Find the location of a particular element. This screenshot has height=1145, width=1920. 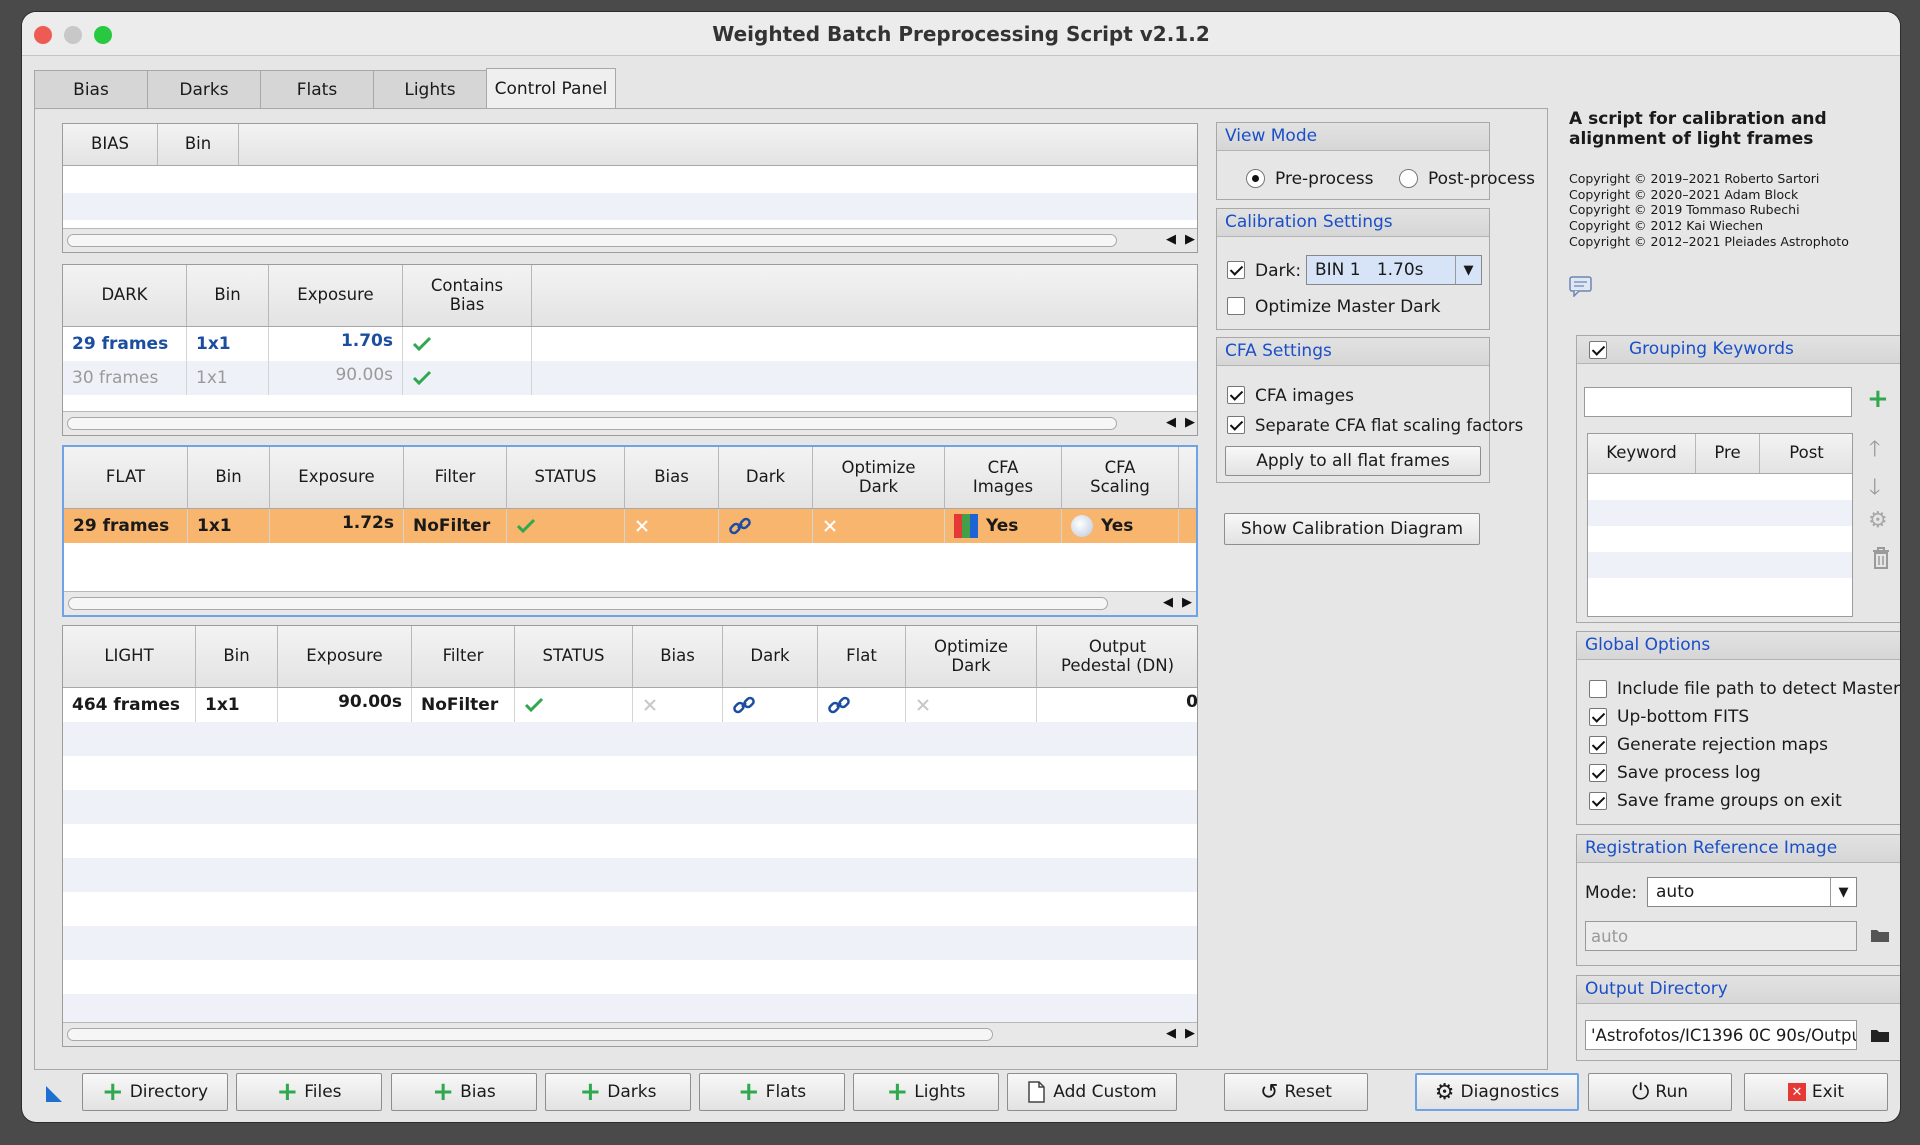

cfa-images-label: CFA images is located at coordinates (1304, 396).